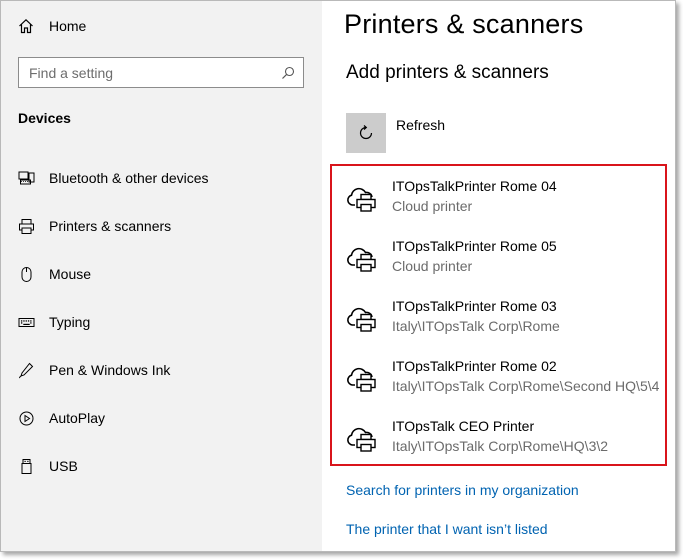 This screenshot has height=560, width=683. What do you see at coordinates (163, 418) in the screenshot?
I see `sidebar-item-autoplay: AutoPlay` at bounding box center [163, 418].